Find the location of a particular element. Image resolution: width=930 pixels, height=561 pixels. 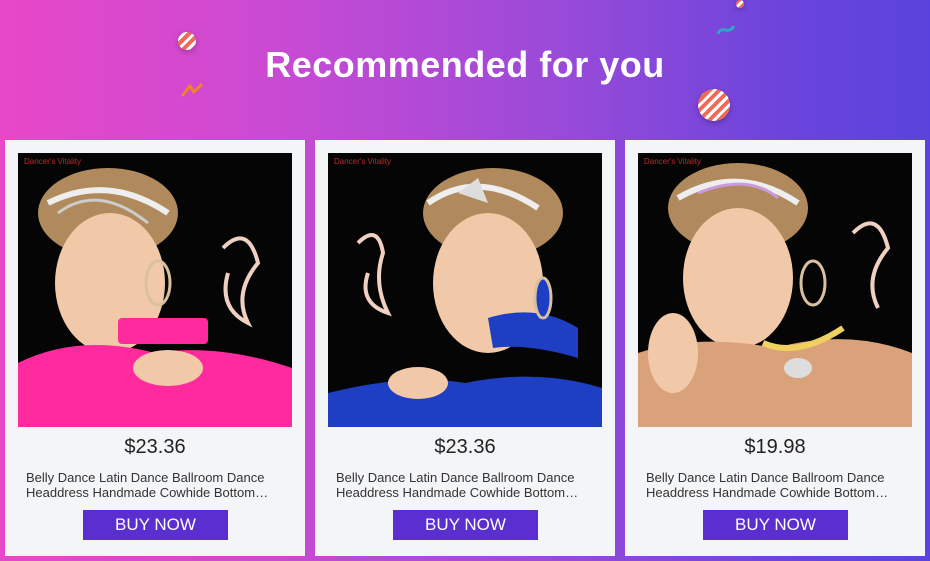

section-title: Recommended for you is located at coordinates (465, 64).